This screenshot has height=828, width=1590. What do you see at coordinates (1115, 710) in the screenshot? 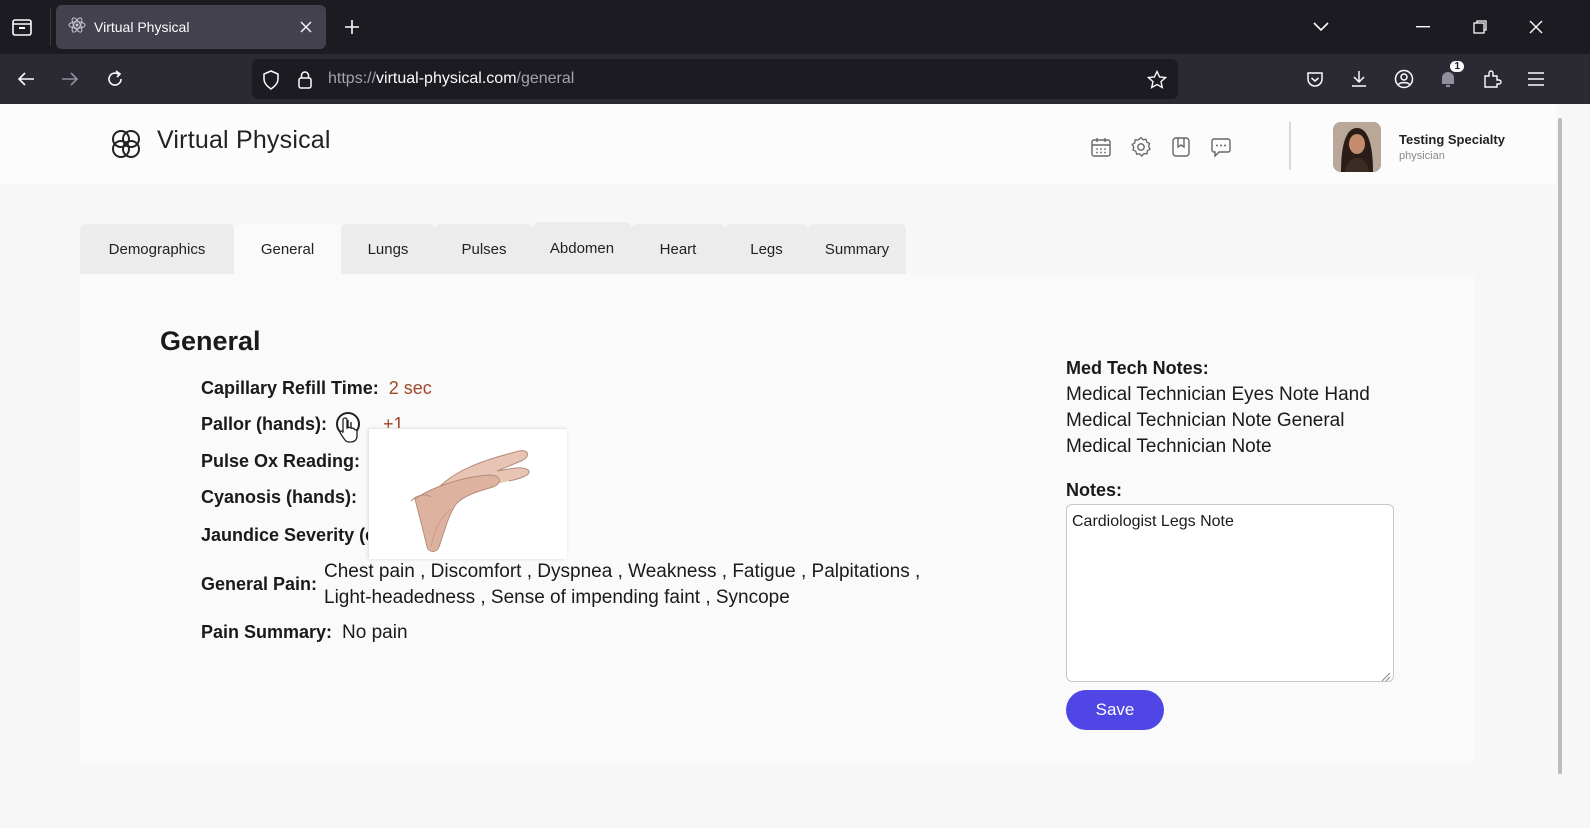
I see `save-button: Save` at bounding box center [1115, 710].